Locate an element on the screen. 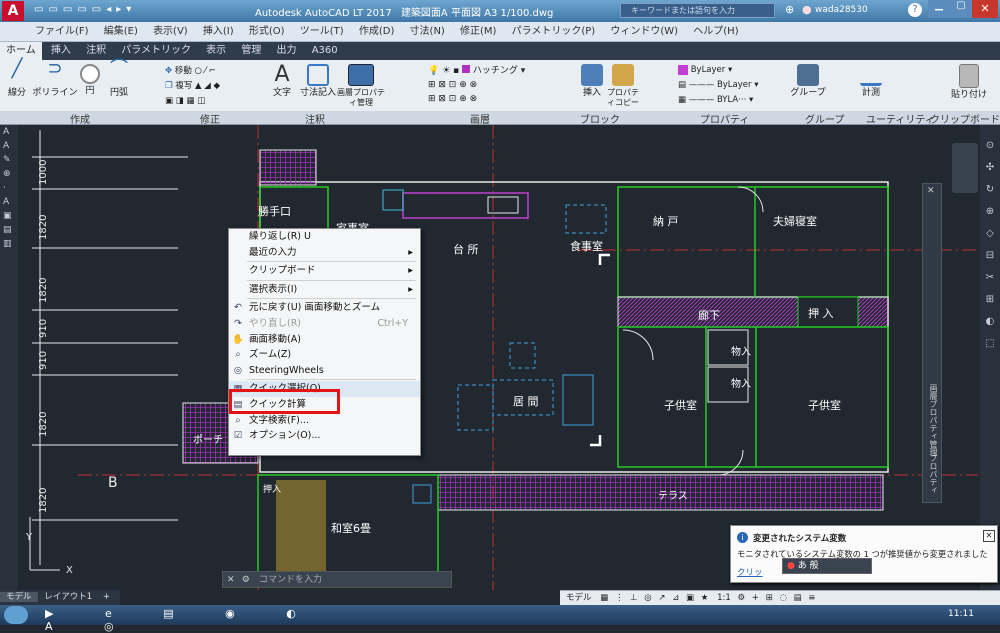  command-line: ✕ ⚙ コマンドを入力 is located at coordinates (337, 579).